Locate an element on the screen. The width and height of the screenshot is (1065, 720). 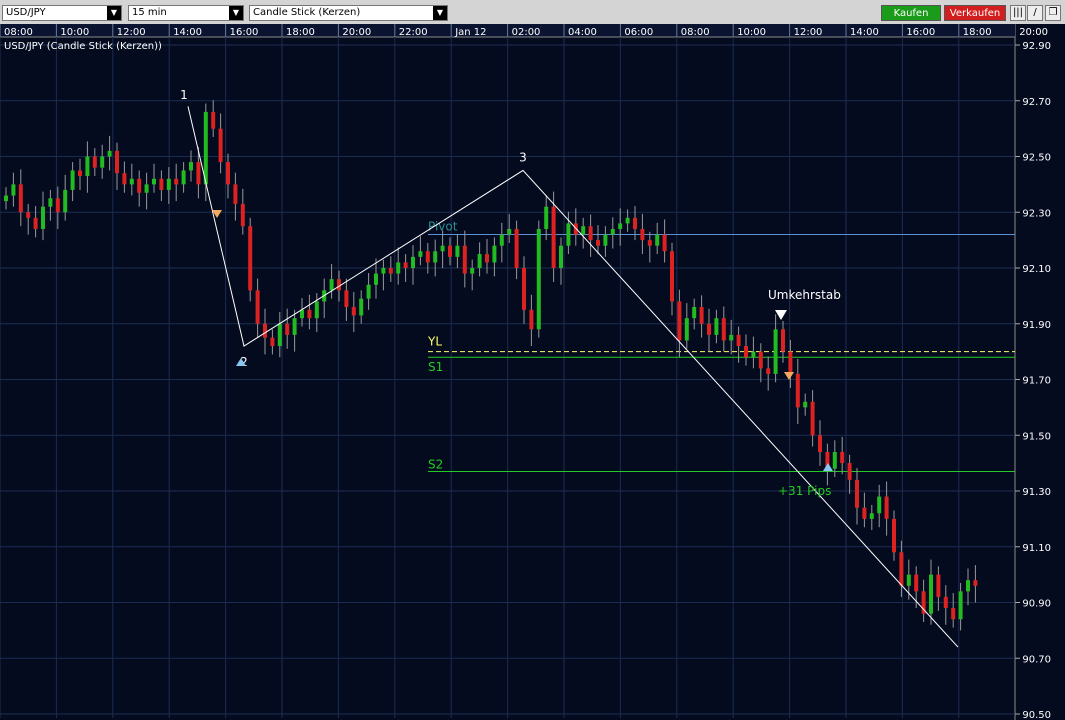
chart-title: USD/JPY (Candle Stick (Kerzen)) is located at coordinates (83, 46).